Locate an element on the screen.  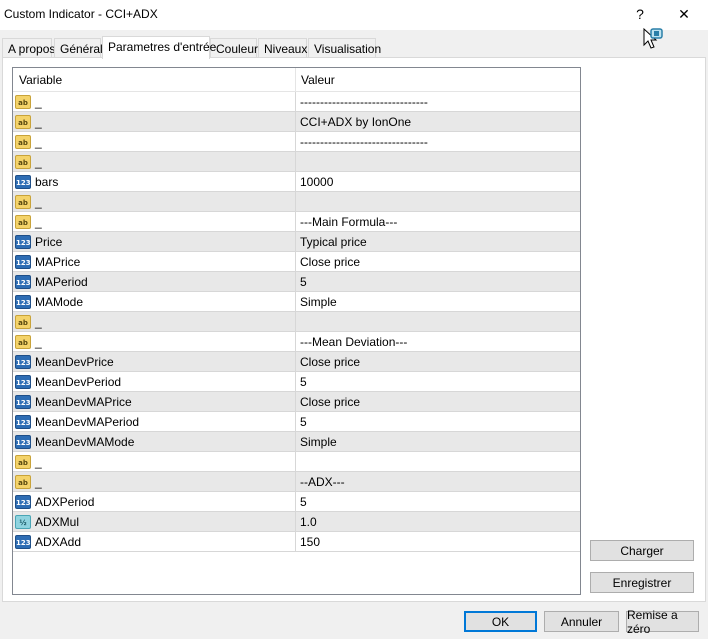
table-row: 123 ADXPeriod 5 is located at coordinates (296, 502).